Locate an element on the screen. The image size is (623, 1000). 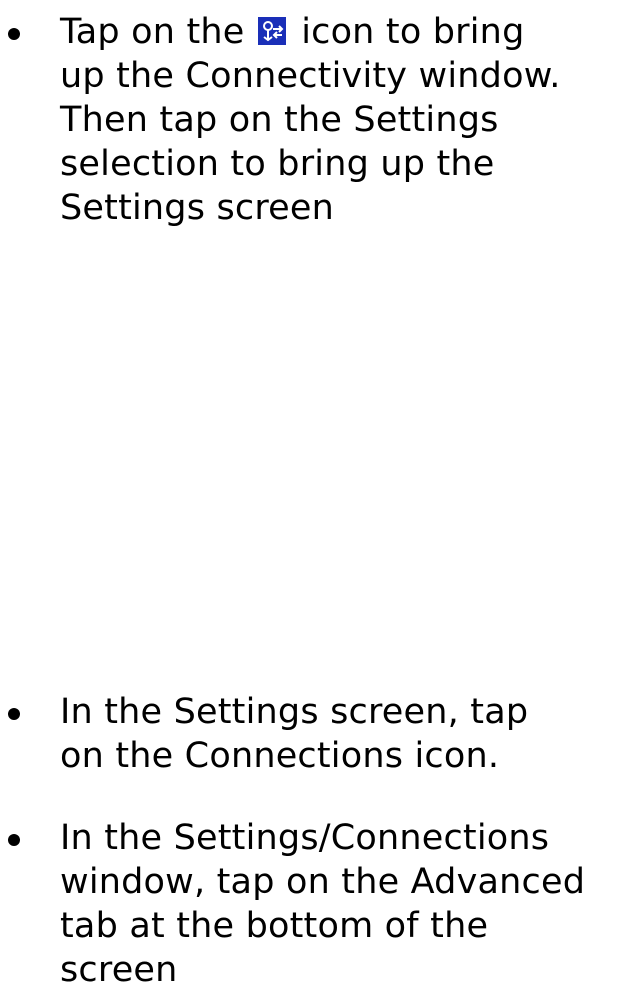
instruction-line: up the Connectivity window. is located at coordinates (310, 76).